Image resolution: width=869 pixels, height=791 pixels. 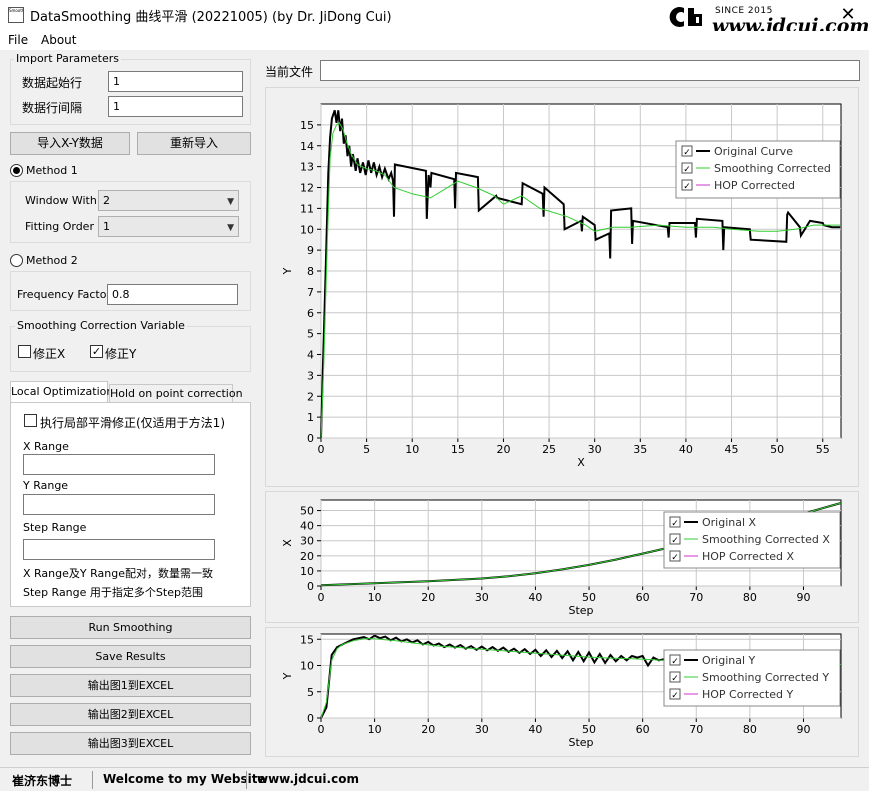 What do you see at coordinates (590, 70) in the screenshot?
I see `current-file-input` at bounding box center [590, 70].